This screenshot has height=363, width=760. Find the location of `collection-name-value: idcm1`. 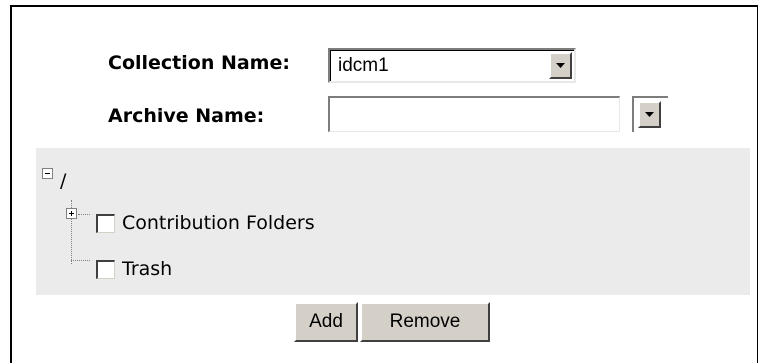

collection-name-value: idcm1 is located at coordinates (363, 65).